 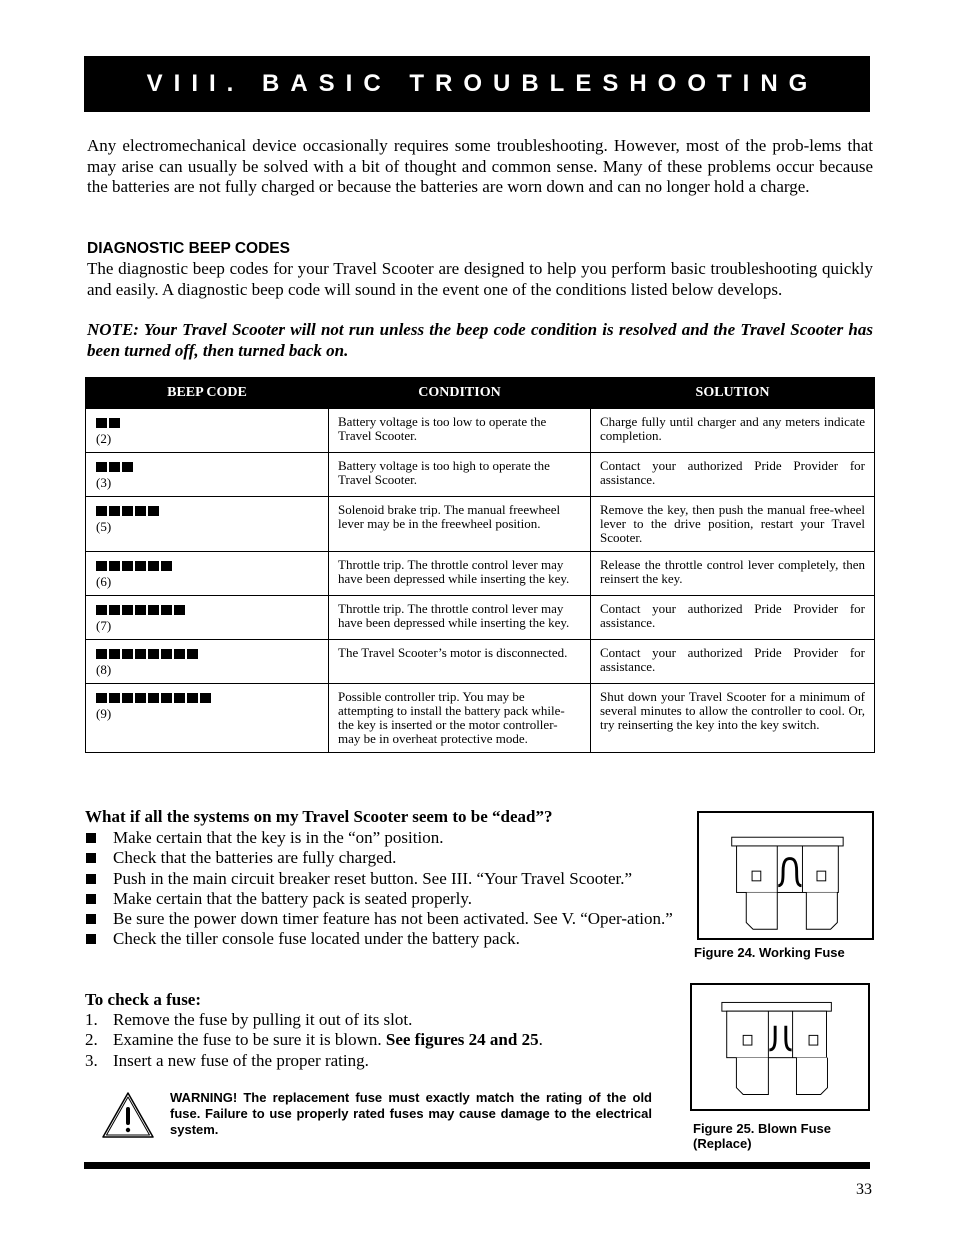 What do you see at coordinates (769, 952) in the screenshot?
I see `figure-24-caption: Figure 24. Working Fuse` at bounding box center [769, 952].